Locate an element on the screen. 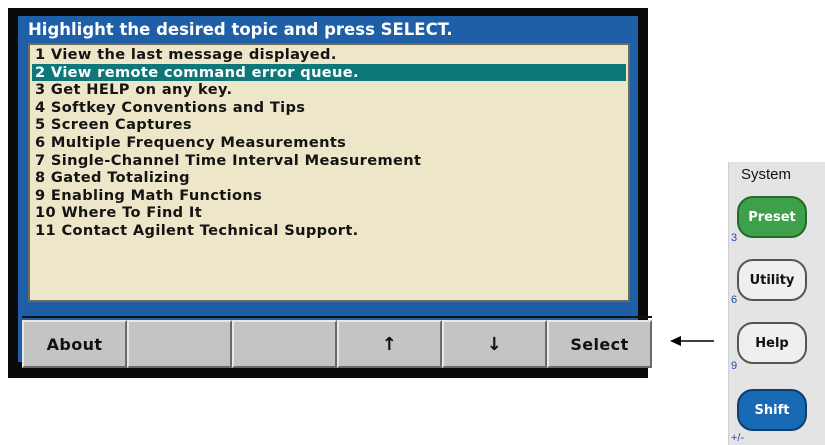 The height and width of the screenshot is (445, 825). topic-item-3: 3 Get HELP on any key. is located at coordinates (329, 90).